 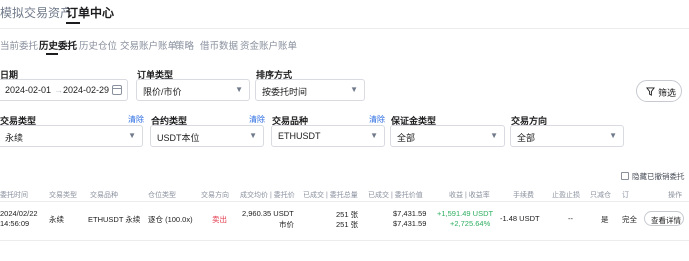 I want to click on col-fee: 手续费, so click(x=523, y=195).